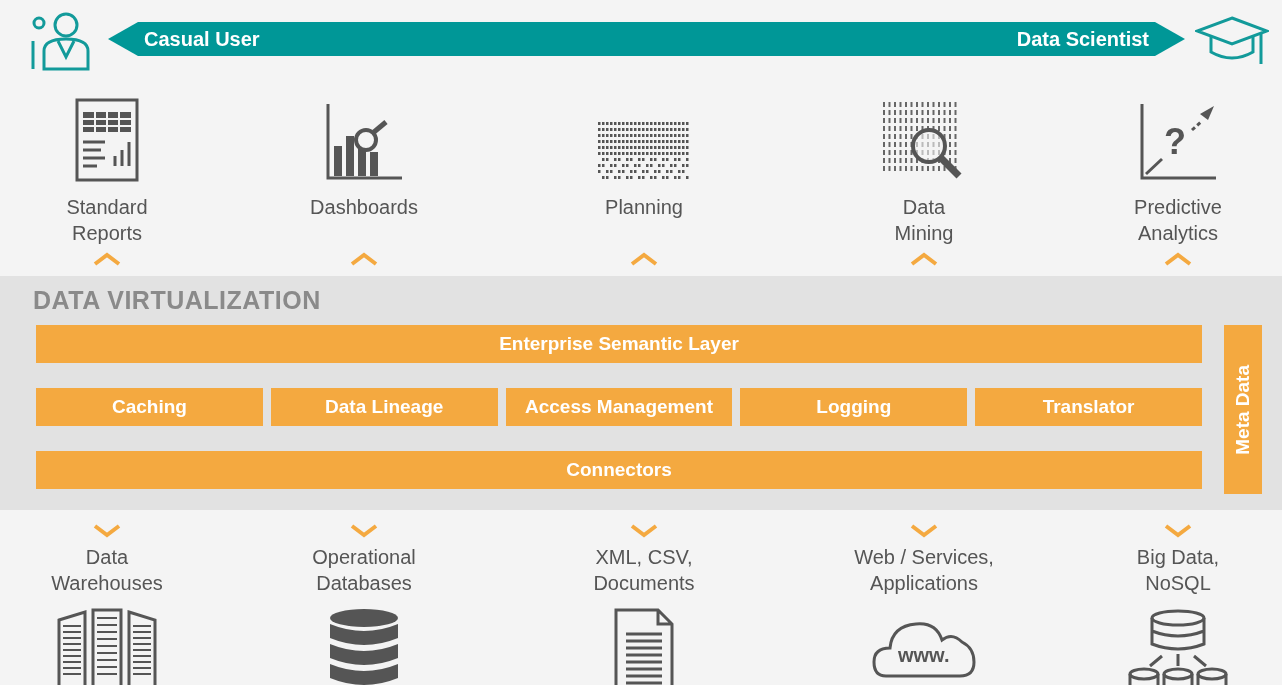 The image size is (1282, 685). I want to click on document-icon, so click(644, 646).